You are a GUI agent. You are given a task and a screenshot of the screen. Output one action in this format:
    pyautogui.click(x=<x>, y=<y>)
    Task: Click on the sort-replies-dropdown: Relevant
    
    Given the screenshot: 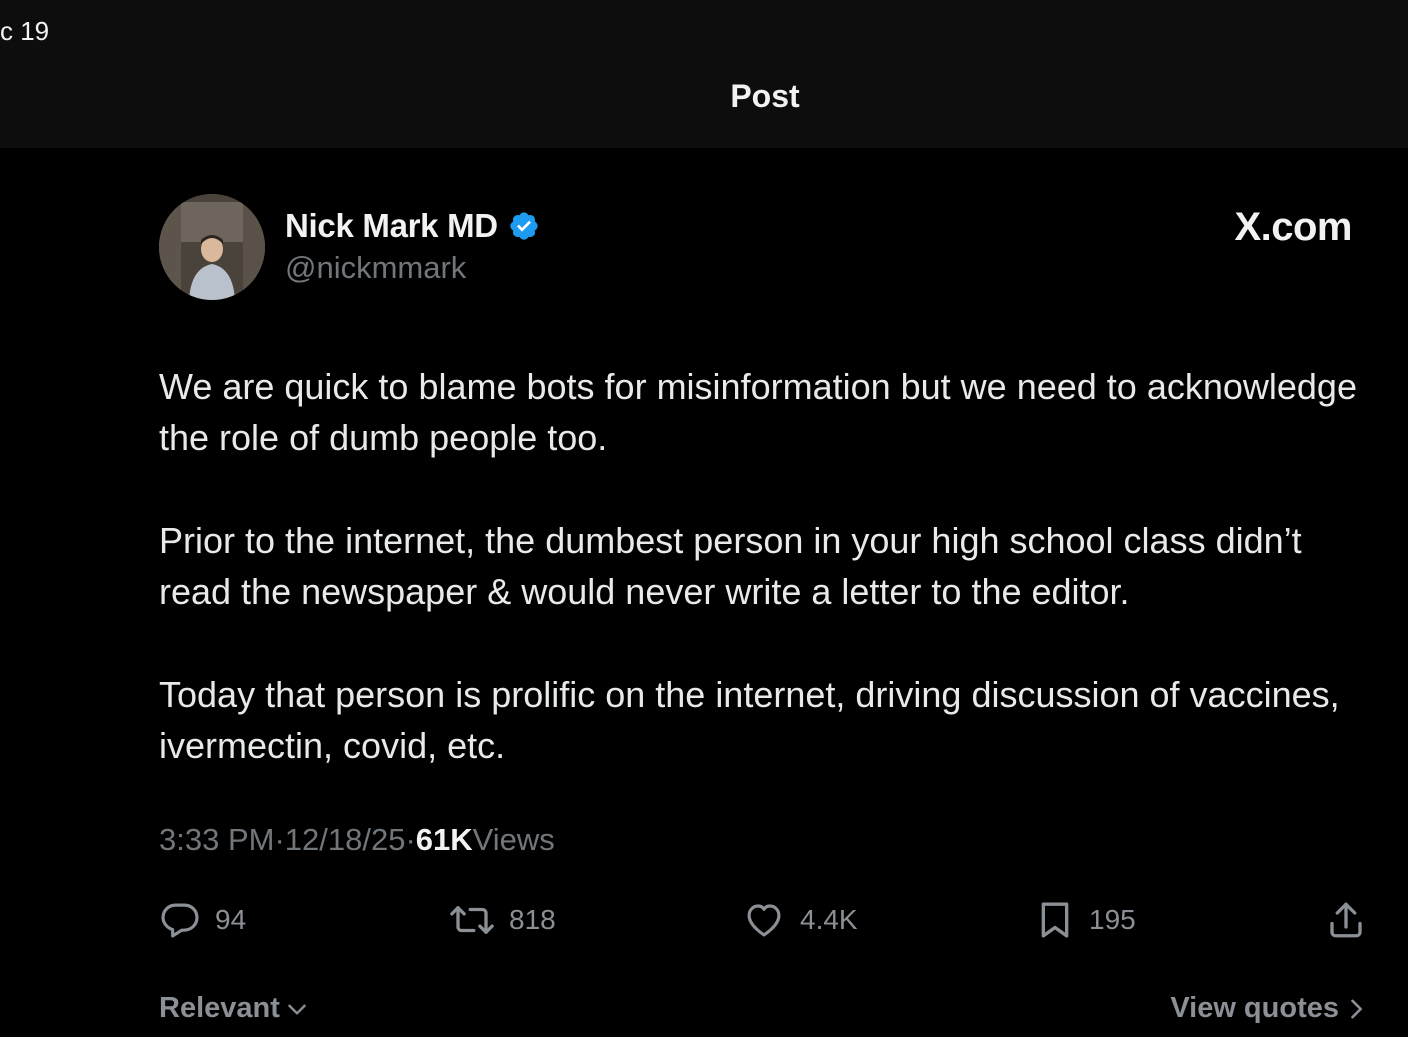 What is the action you would take?
    pyautogui.click(x=234, y=1008)
    